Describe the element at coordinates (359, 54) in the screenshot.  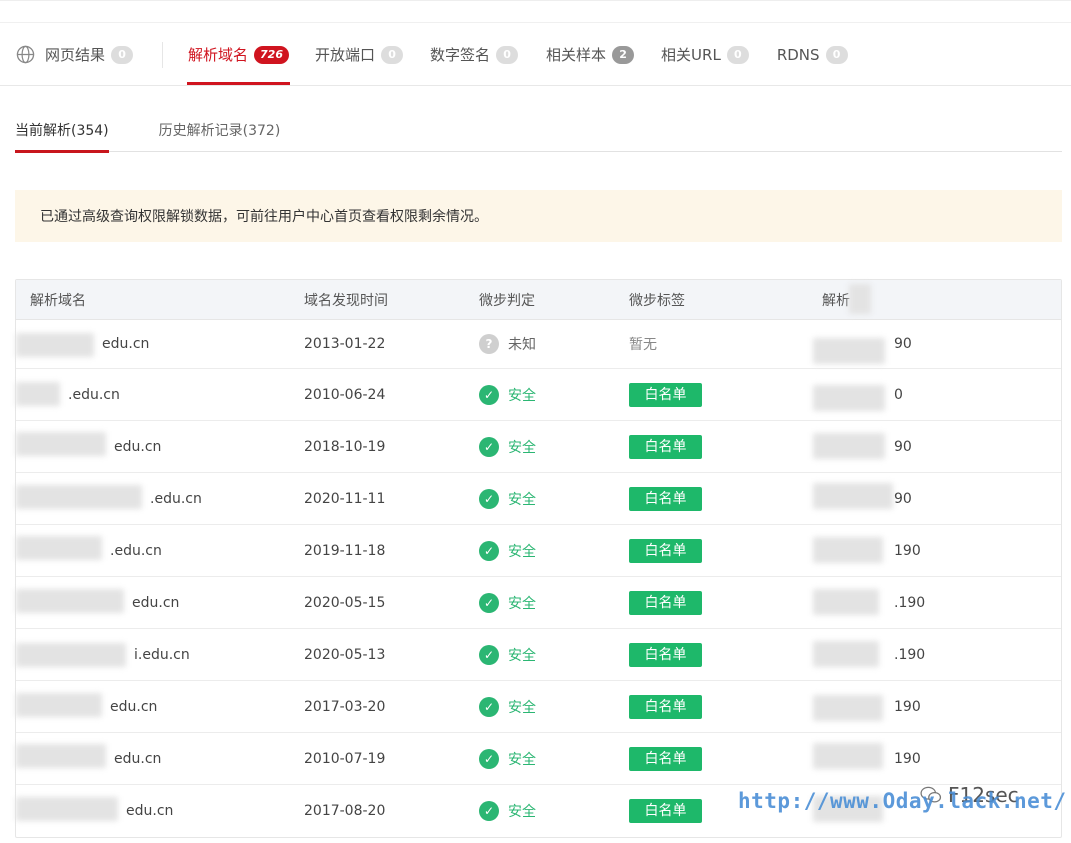
I see `tab-open-ports: 开放端口 0` at that location.